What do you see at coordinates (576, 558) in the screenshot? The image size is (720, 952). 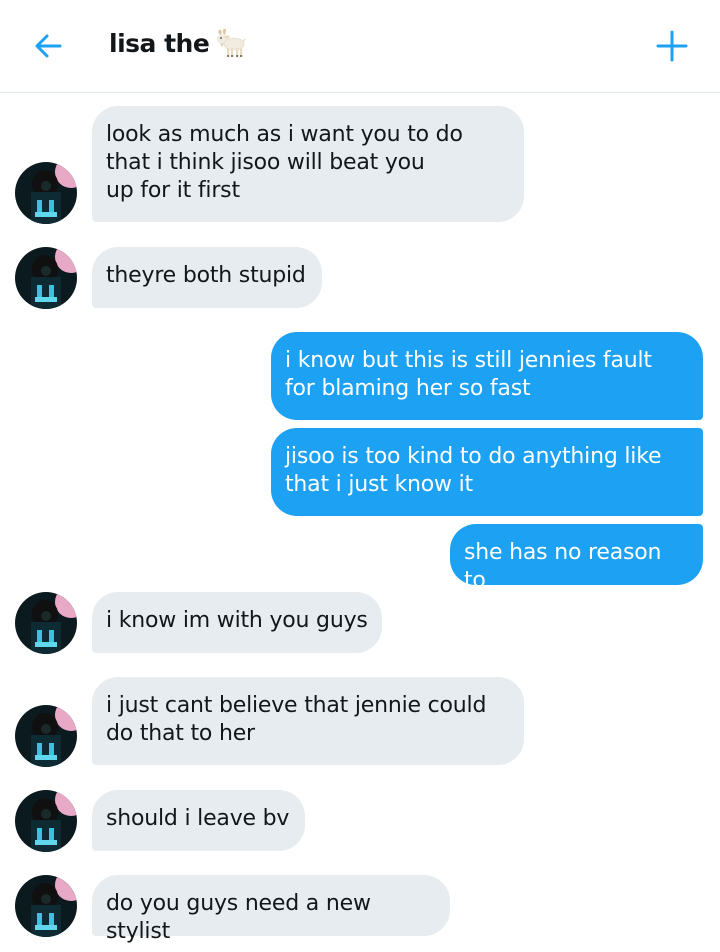 I see `sent-message-bubble: she has no reason to` at bounding box center [576, 558].